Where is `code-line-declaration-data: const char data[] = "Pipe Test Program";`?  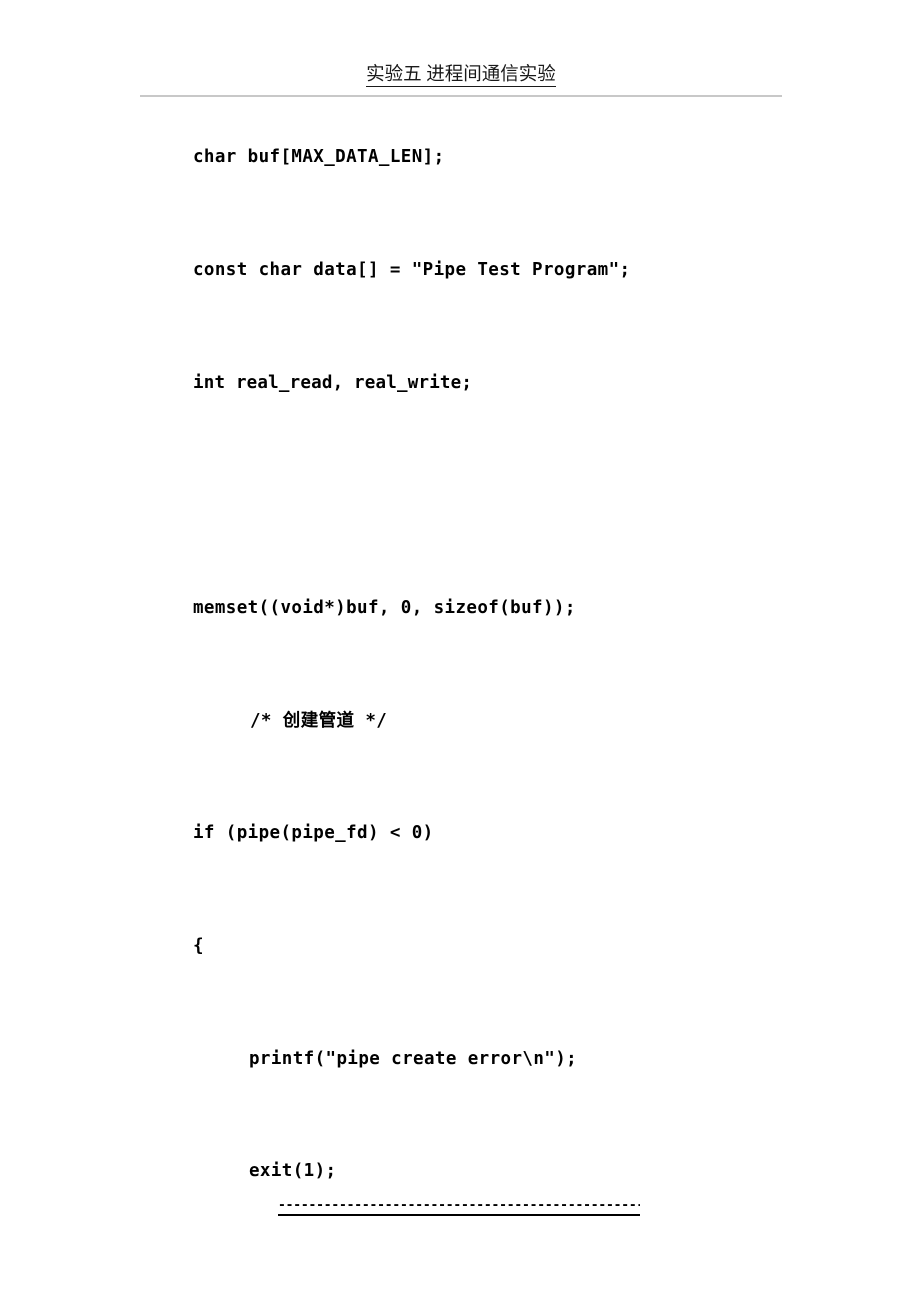
code-line-declaration-data: const char data[] = "Pipe Test Program"; is located at coordinates (412, 270).